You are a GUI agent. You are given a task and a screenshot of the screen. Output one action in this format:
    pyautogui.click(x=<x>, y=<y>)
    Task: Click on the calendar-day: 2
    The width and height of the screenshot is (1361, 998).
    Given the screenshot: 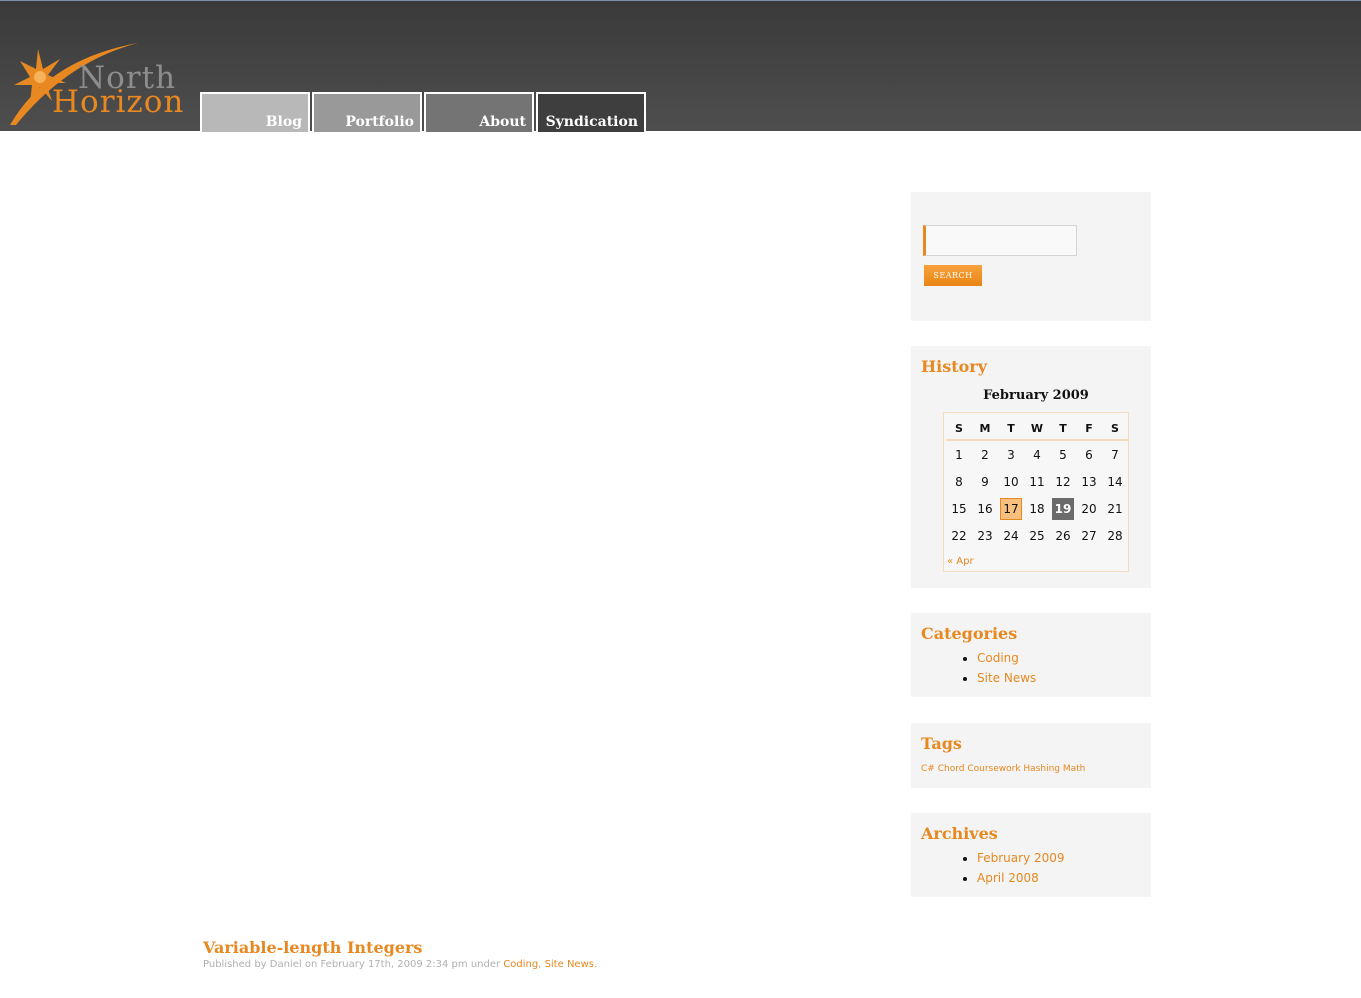 What is the action you would take?
    pyautogui.click(x=985, y=454)
    